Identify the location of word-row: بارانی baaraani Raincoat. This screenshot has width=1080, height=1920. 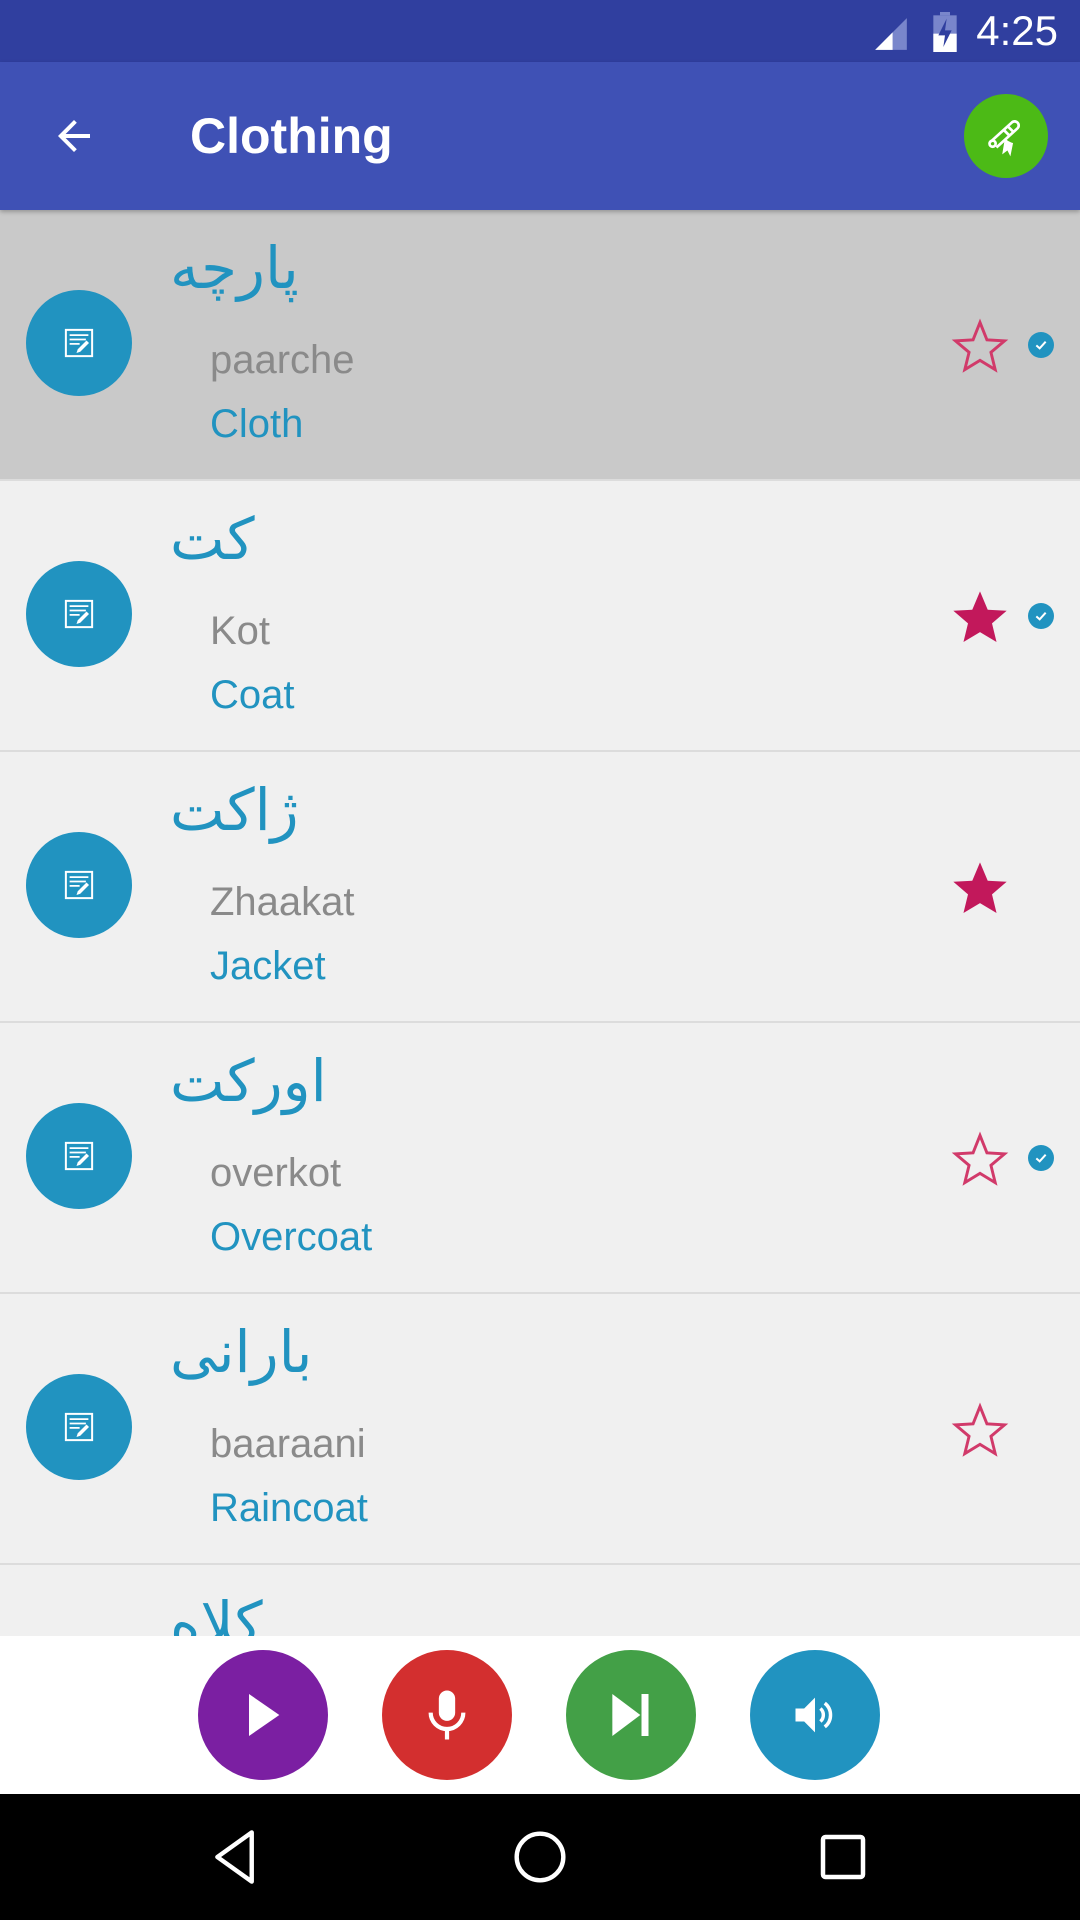
(540, 1429).